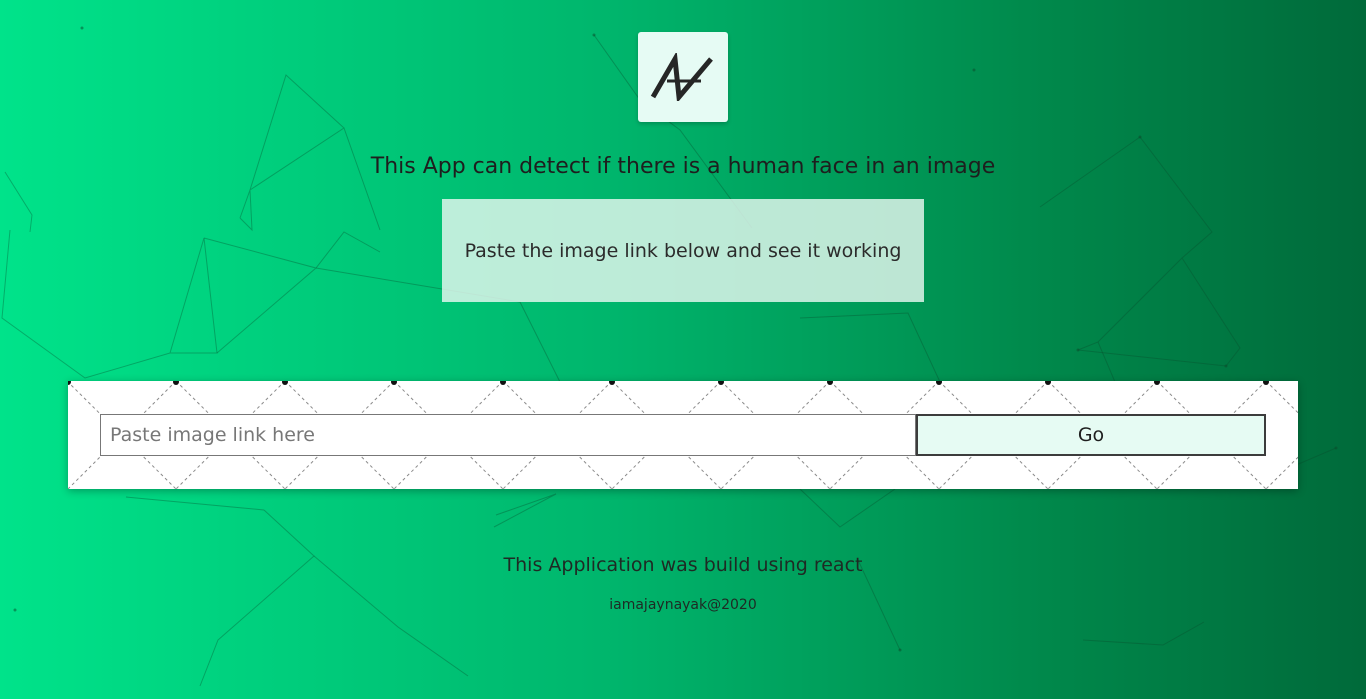 The image size is (1366, 699). I want to click on footer-credit: This Application was build using react, so click(683, 565).